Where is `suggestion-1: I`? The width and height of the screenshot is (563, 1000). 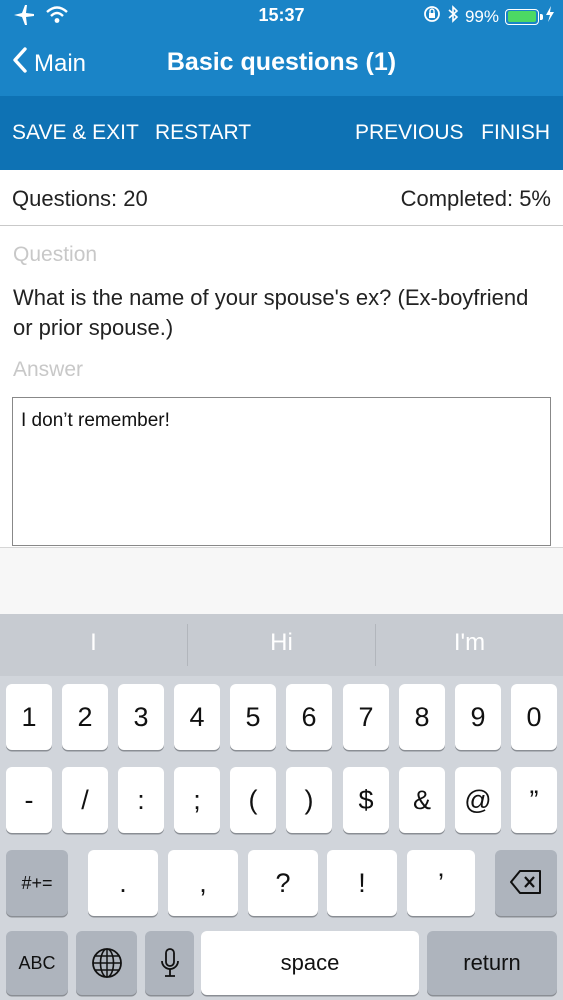
suggestion-1: I is located at coordinates (93, 645).